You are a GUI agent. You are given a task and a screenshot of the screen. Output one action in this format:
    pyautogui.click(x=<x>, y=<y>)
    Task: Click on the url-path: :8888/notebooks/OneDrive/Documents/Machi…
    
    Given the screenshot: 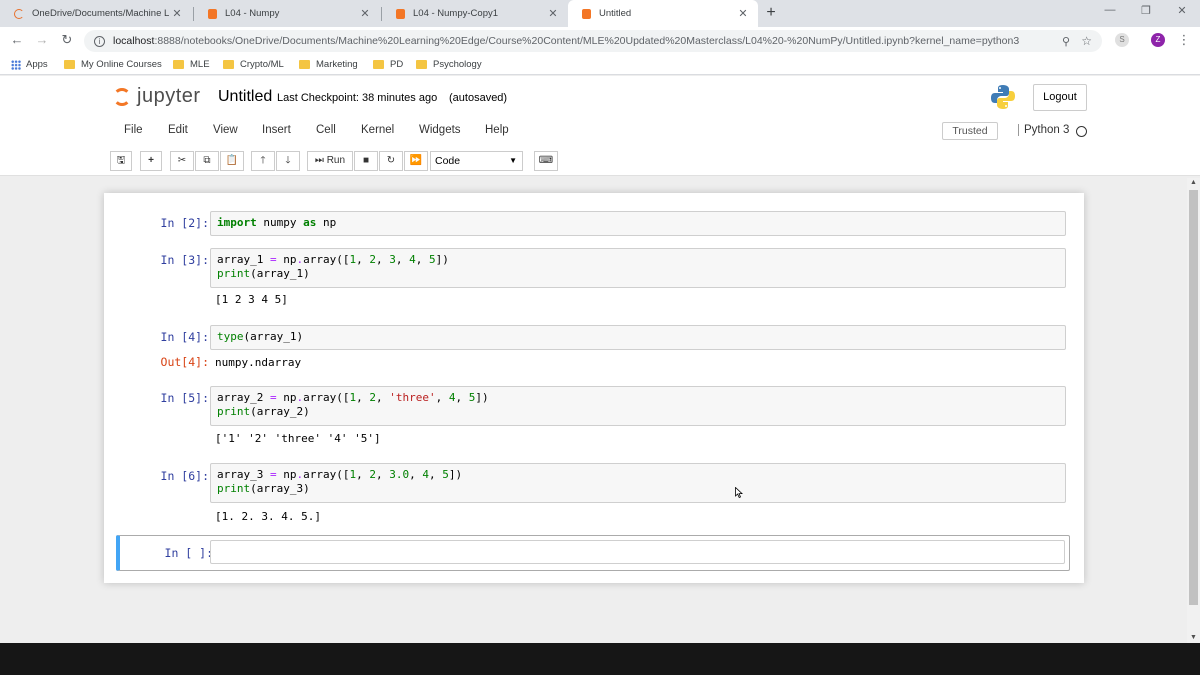 What is the action you would take?
    pyautogui.click(x=587, y=41)
    